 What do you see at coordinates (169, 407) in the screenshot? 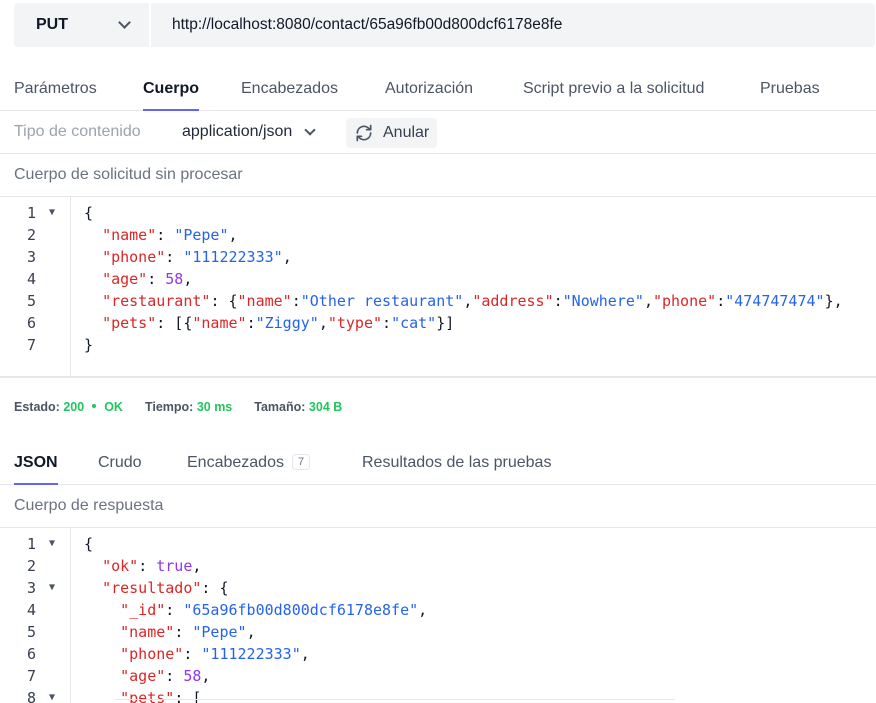
I see `time-label: Tiempo:` at bounding box center [169, 407].